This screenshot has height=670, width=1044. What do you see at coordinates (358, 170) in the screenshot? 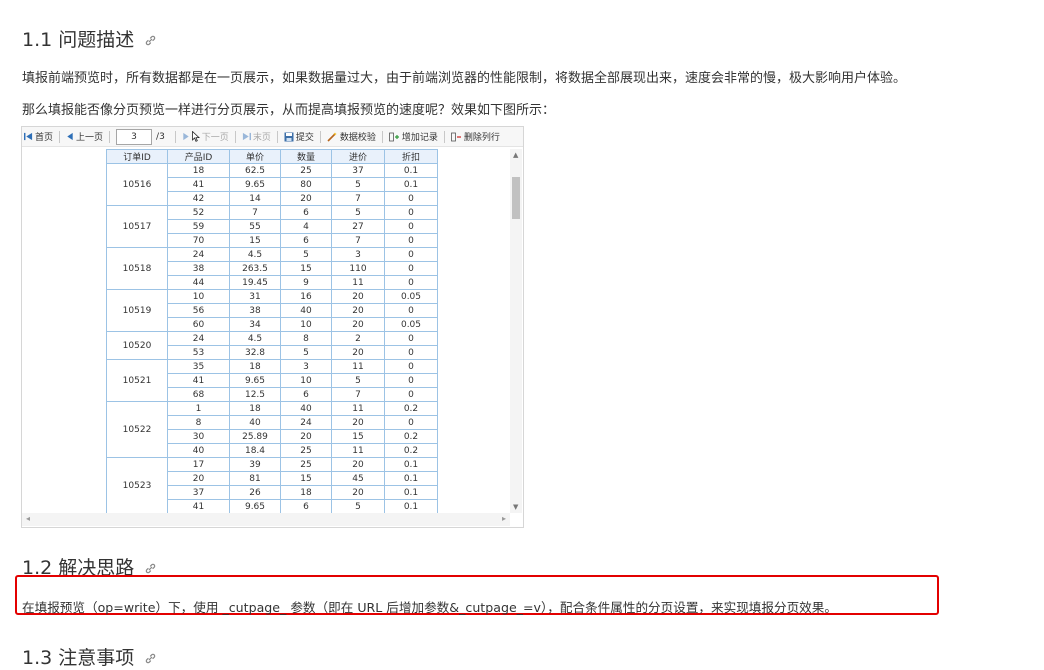
I see `table-cell: 37` at bounding box center [358, 170].